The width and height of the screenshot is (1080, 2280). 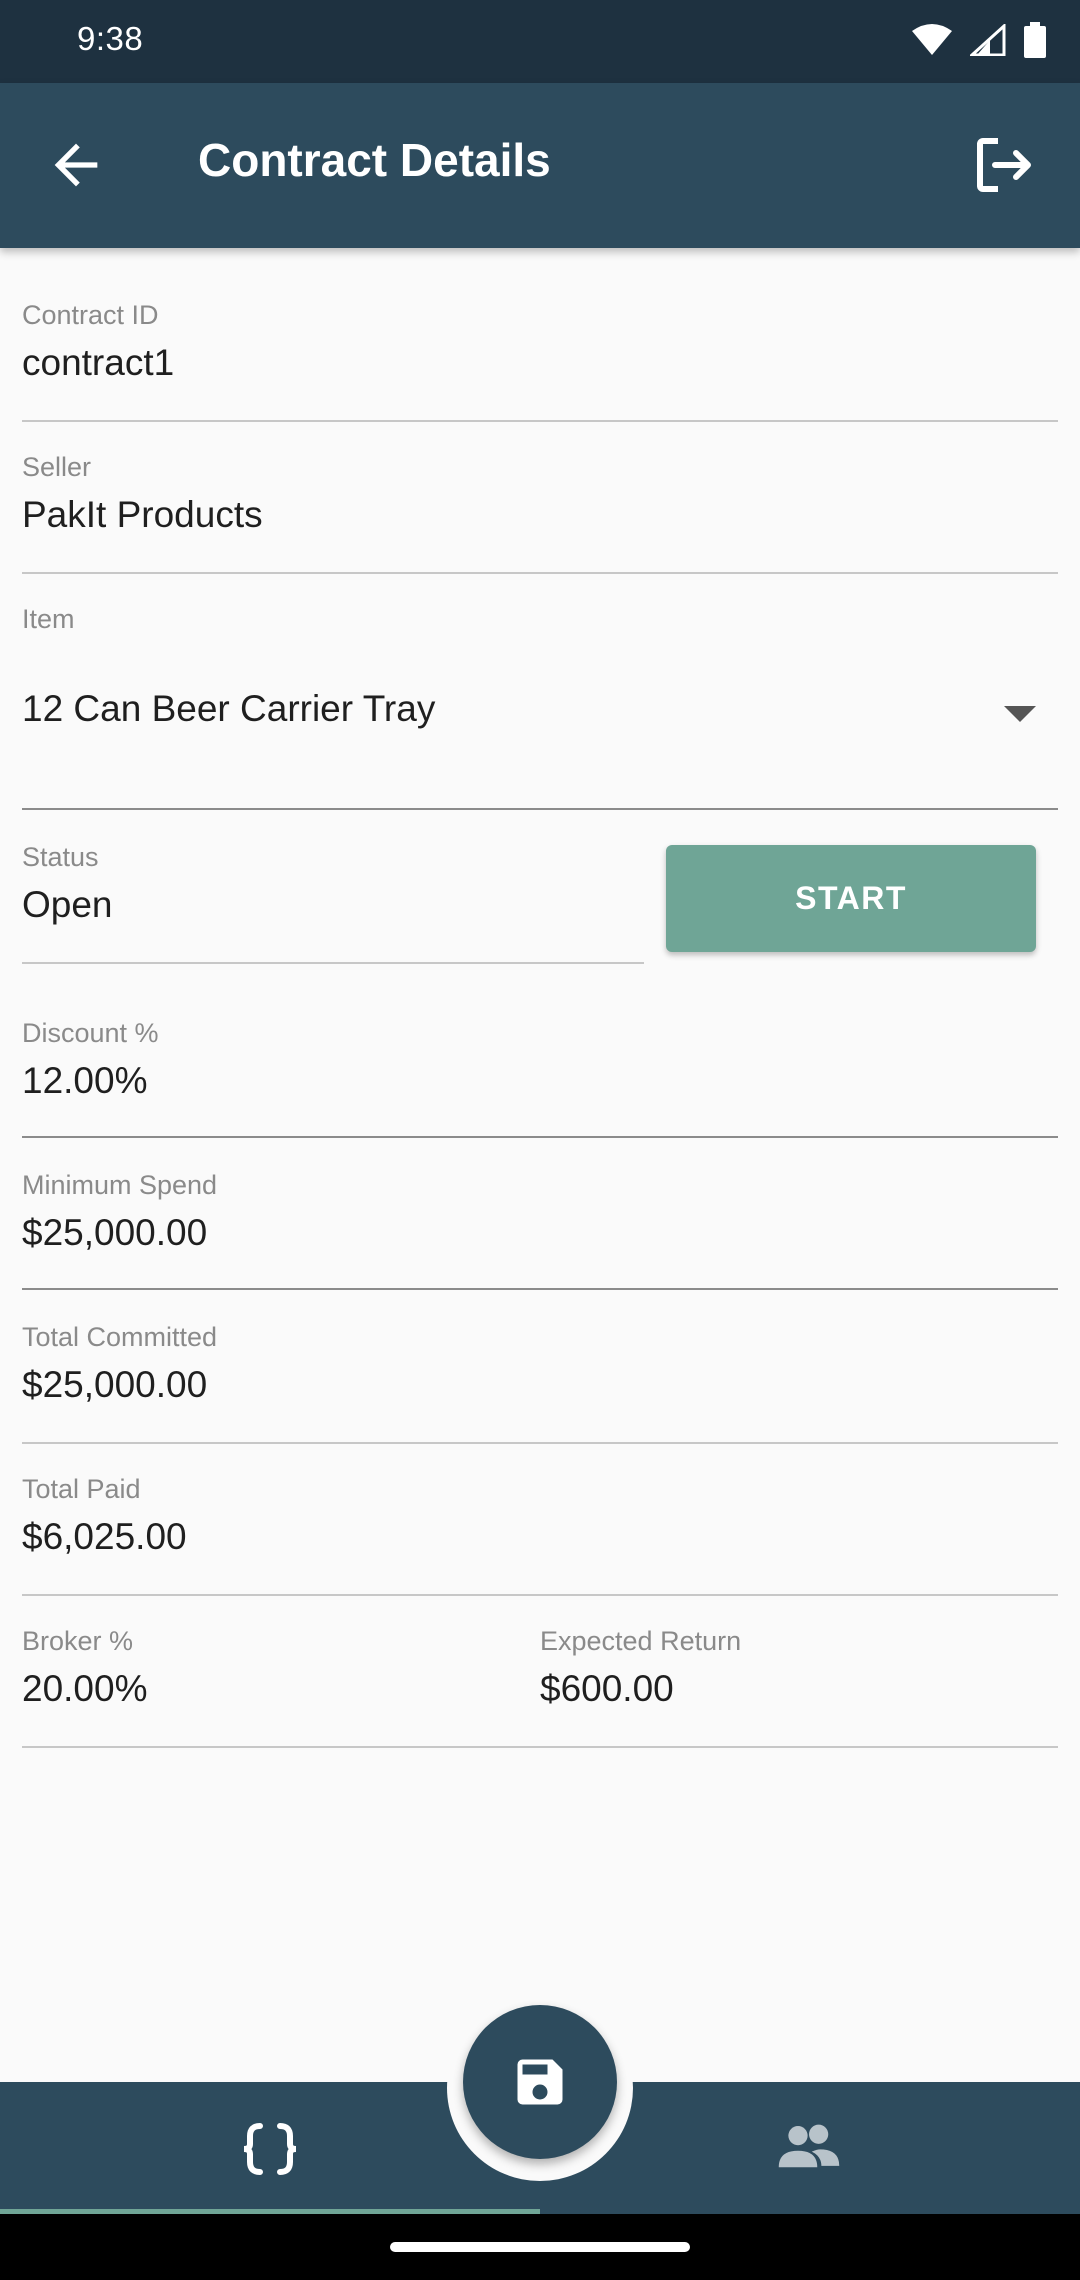 I want to click on item-dropdown: Item 12 Can Beer Carrier Tray, so click(x=540, y=708).